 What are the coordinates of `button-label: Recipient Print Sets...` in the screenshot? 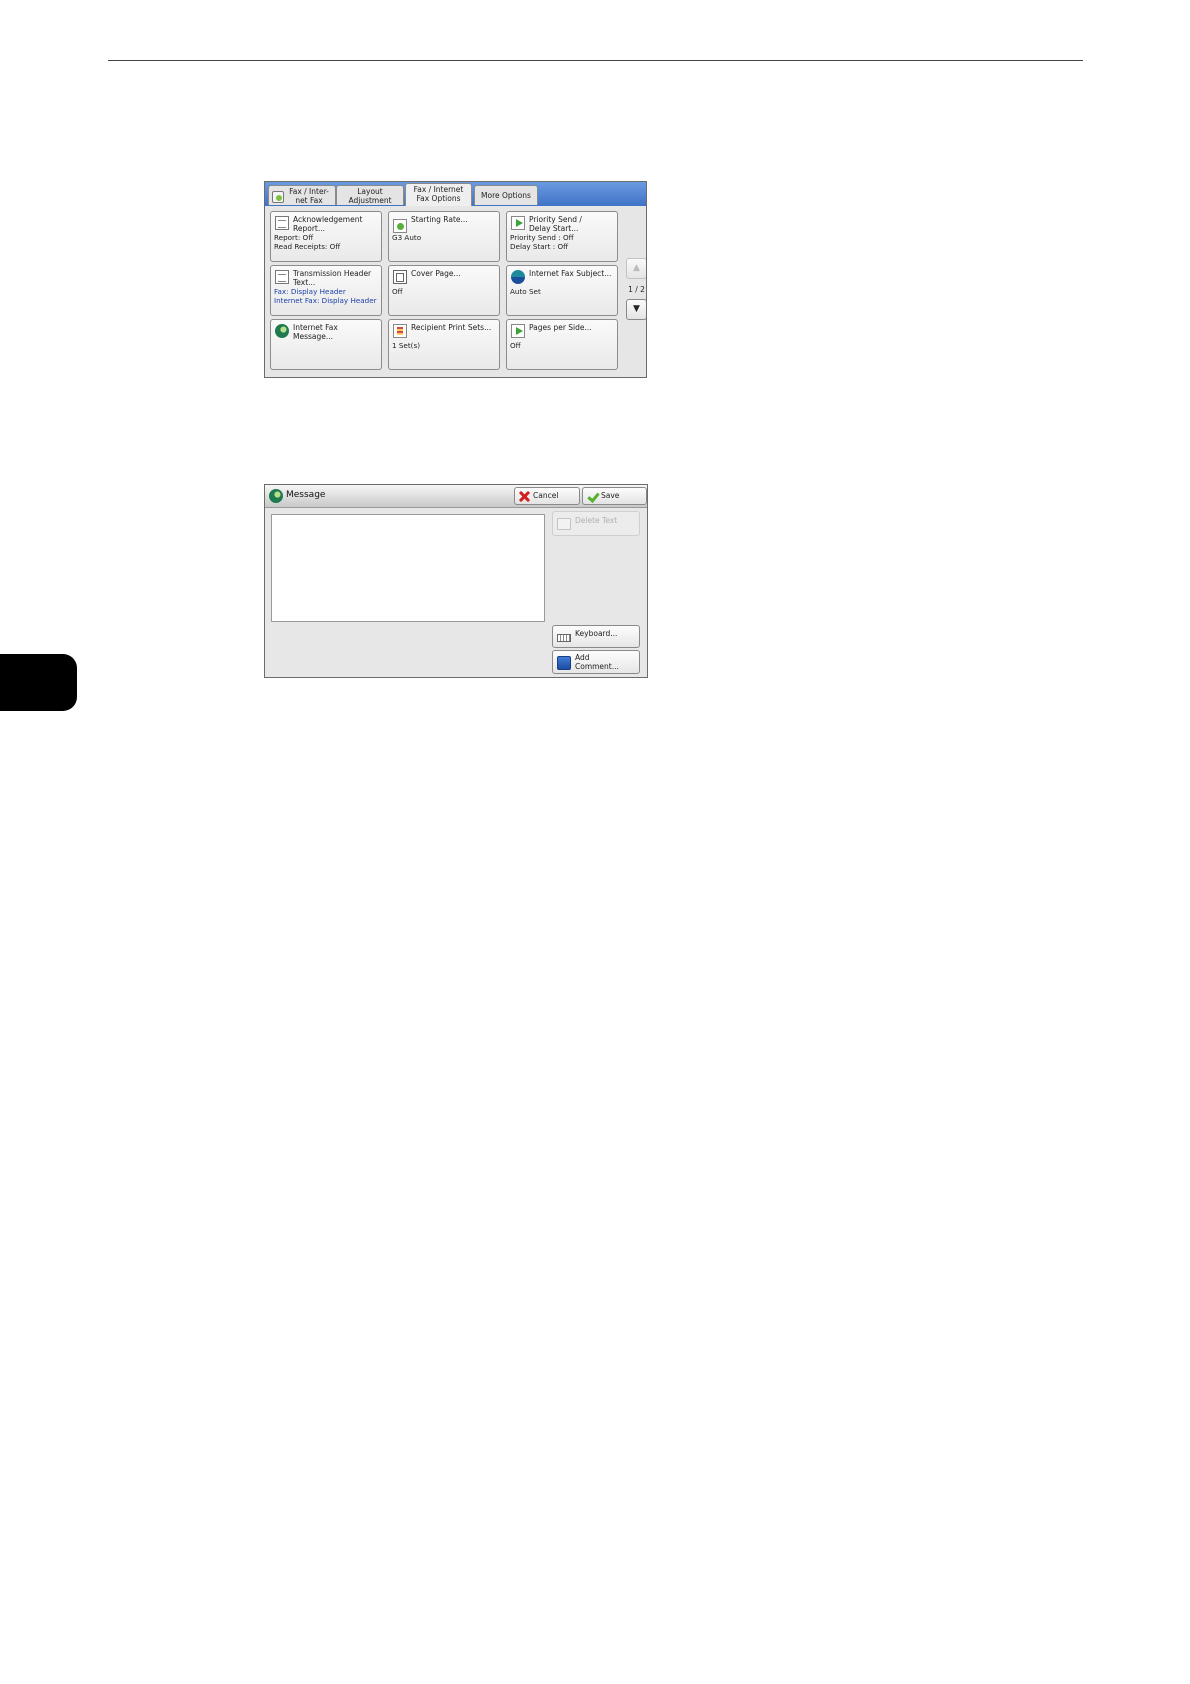 It's located at (451, 327).